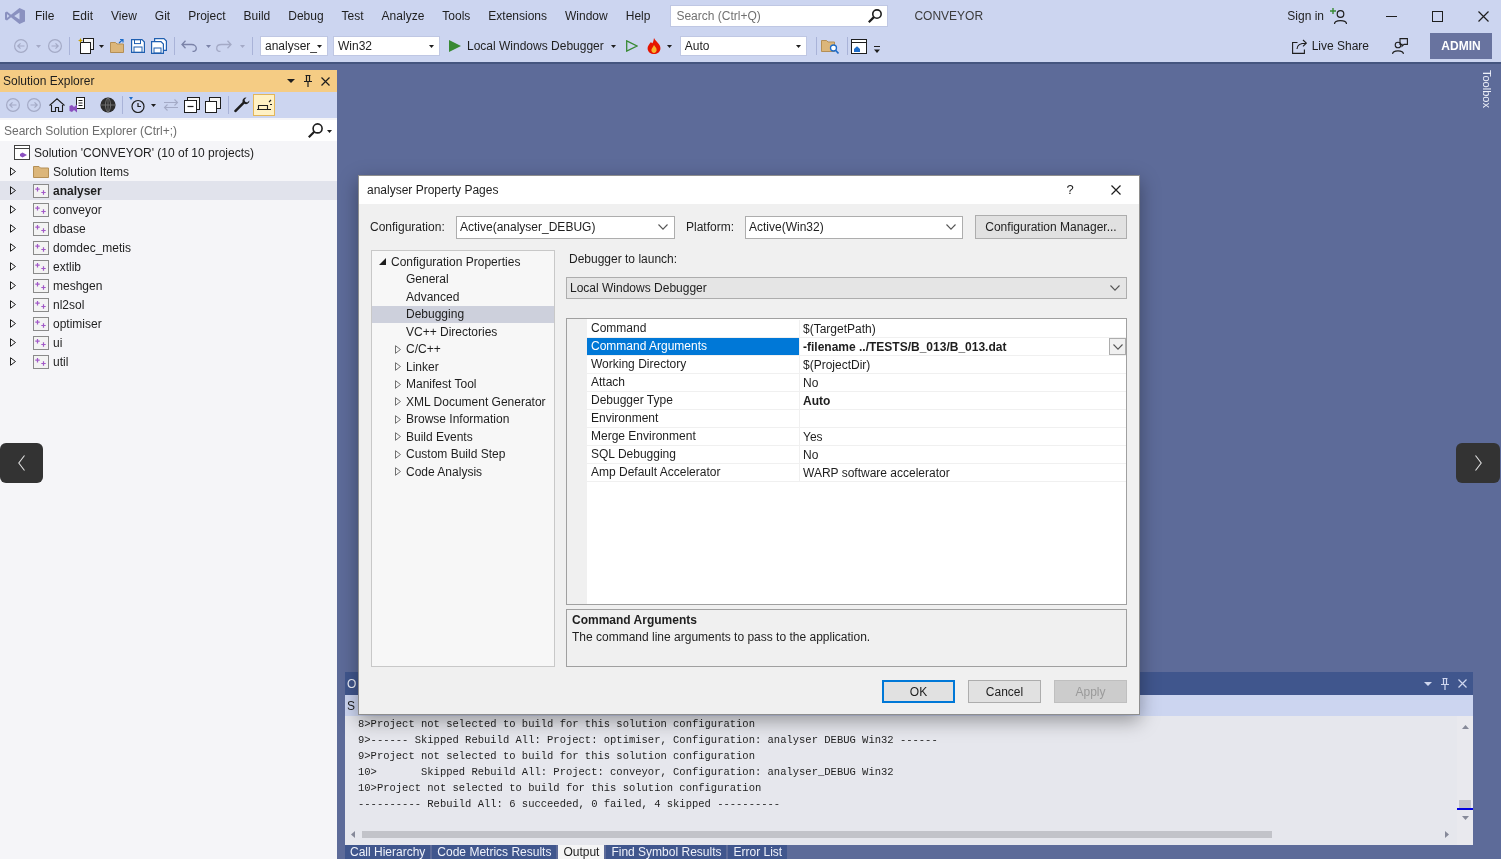  Describe the element at coordinates (693, 436) in the screenshot. I see `property-name: Merge Environment` at that location.